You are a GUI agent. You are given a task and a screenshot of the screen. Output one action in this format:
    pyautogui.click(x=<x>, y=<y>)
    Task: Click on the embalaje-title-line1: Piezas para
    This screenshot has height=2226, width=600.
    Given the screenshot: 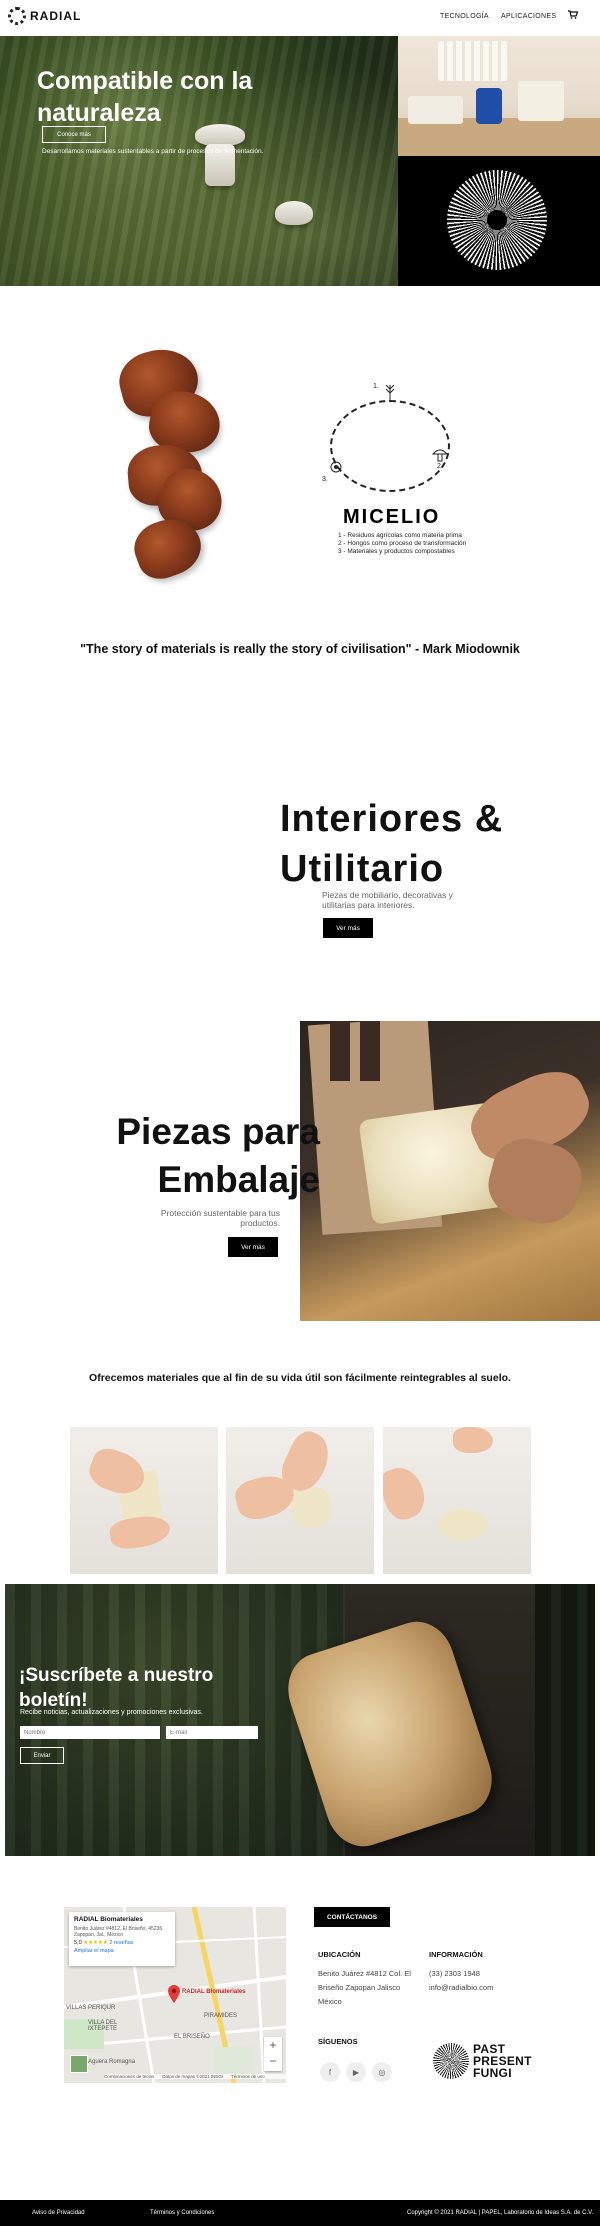 What is the action you would take?
    pyautogui.click(x=218, y=1131)
    